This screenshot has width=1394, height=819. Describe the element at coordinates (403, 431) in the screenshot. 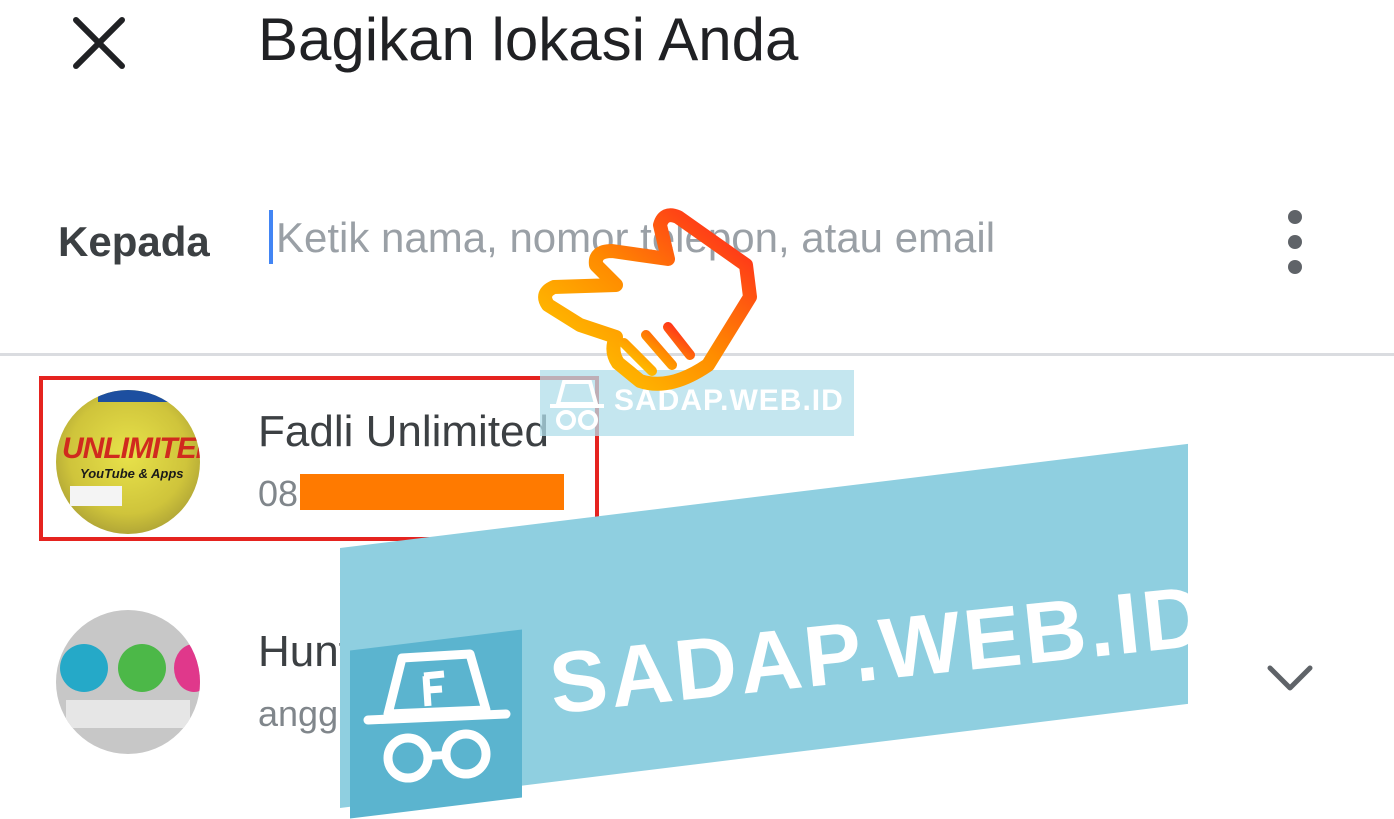

I see `contact-name: Fadli Unlimited` at that location.